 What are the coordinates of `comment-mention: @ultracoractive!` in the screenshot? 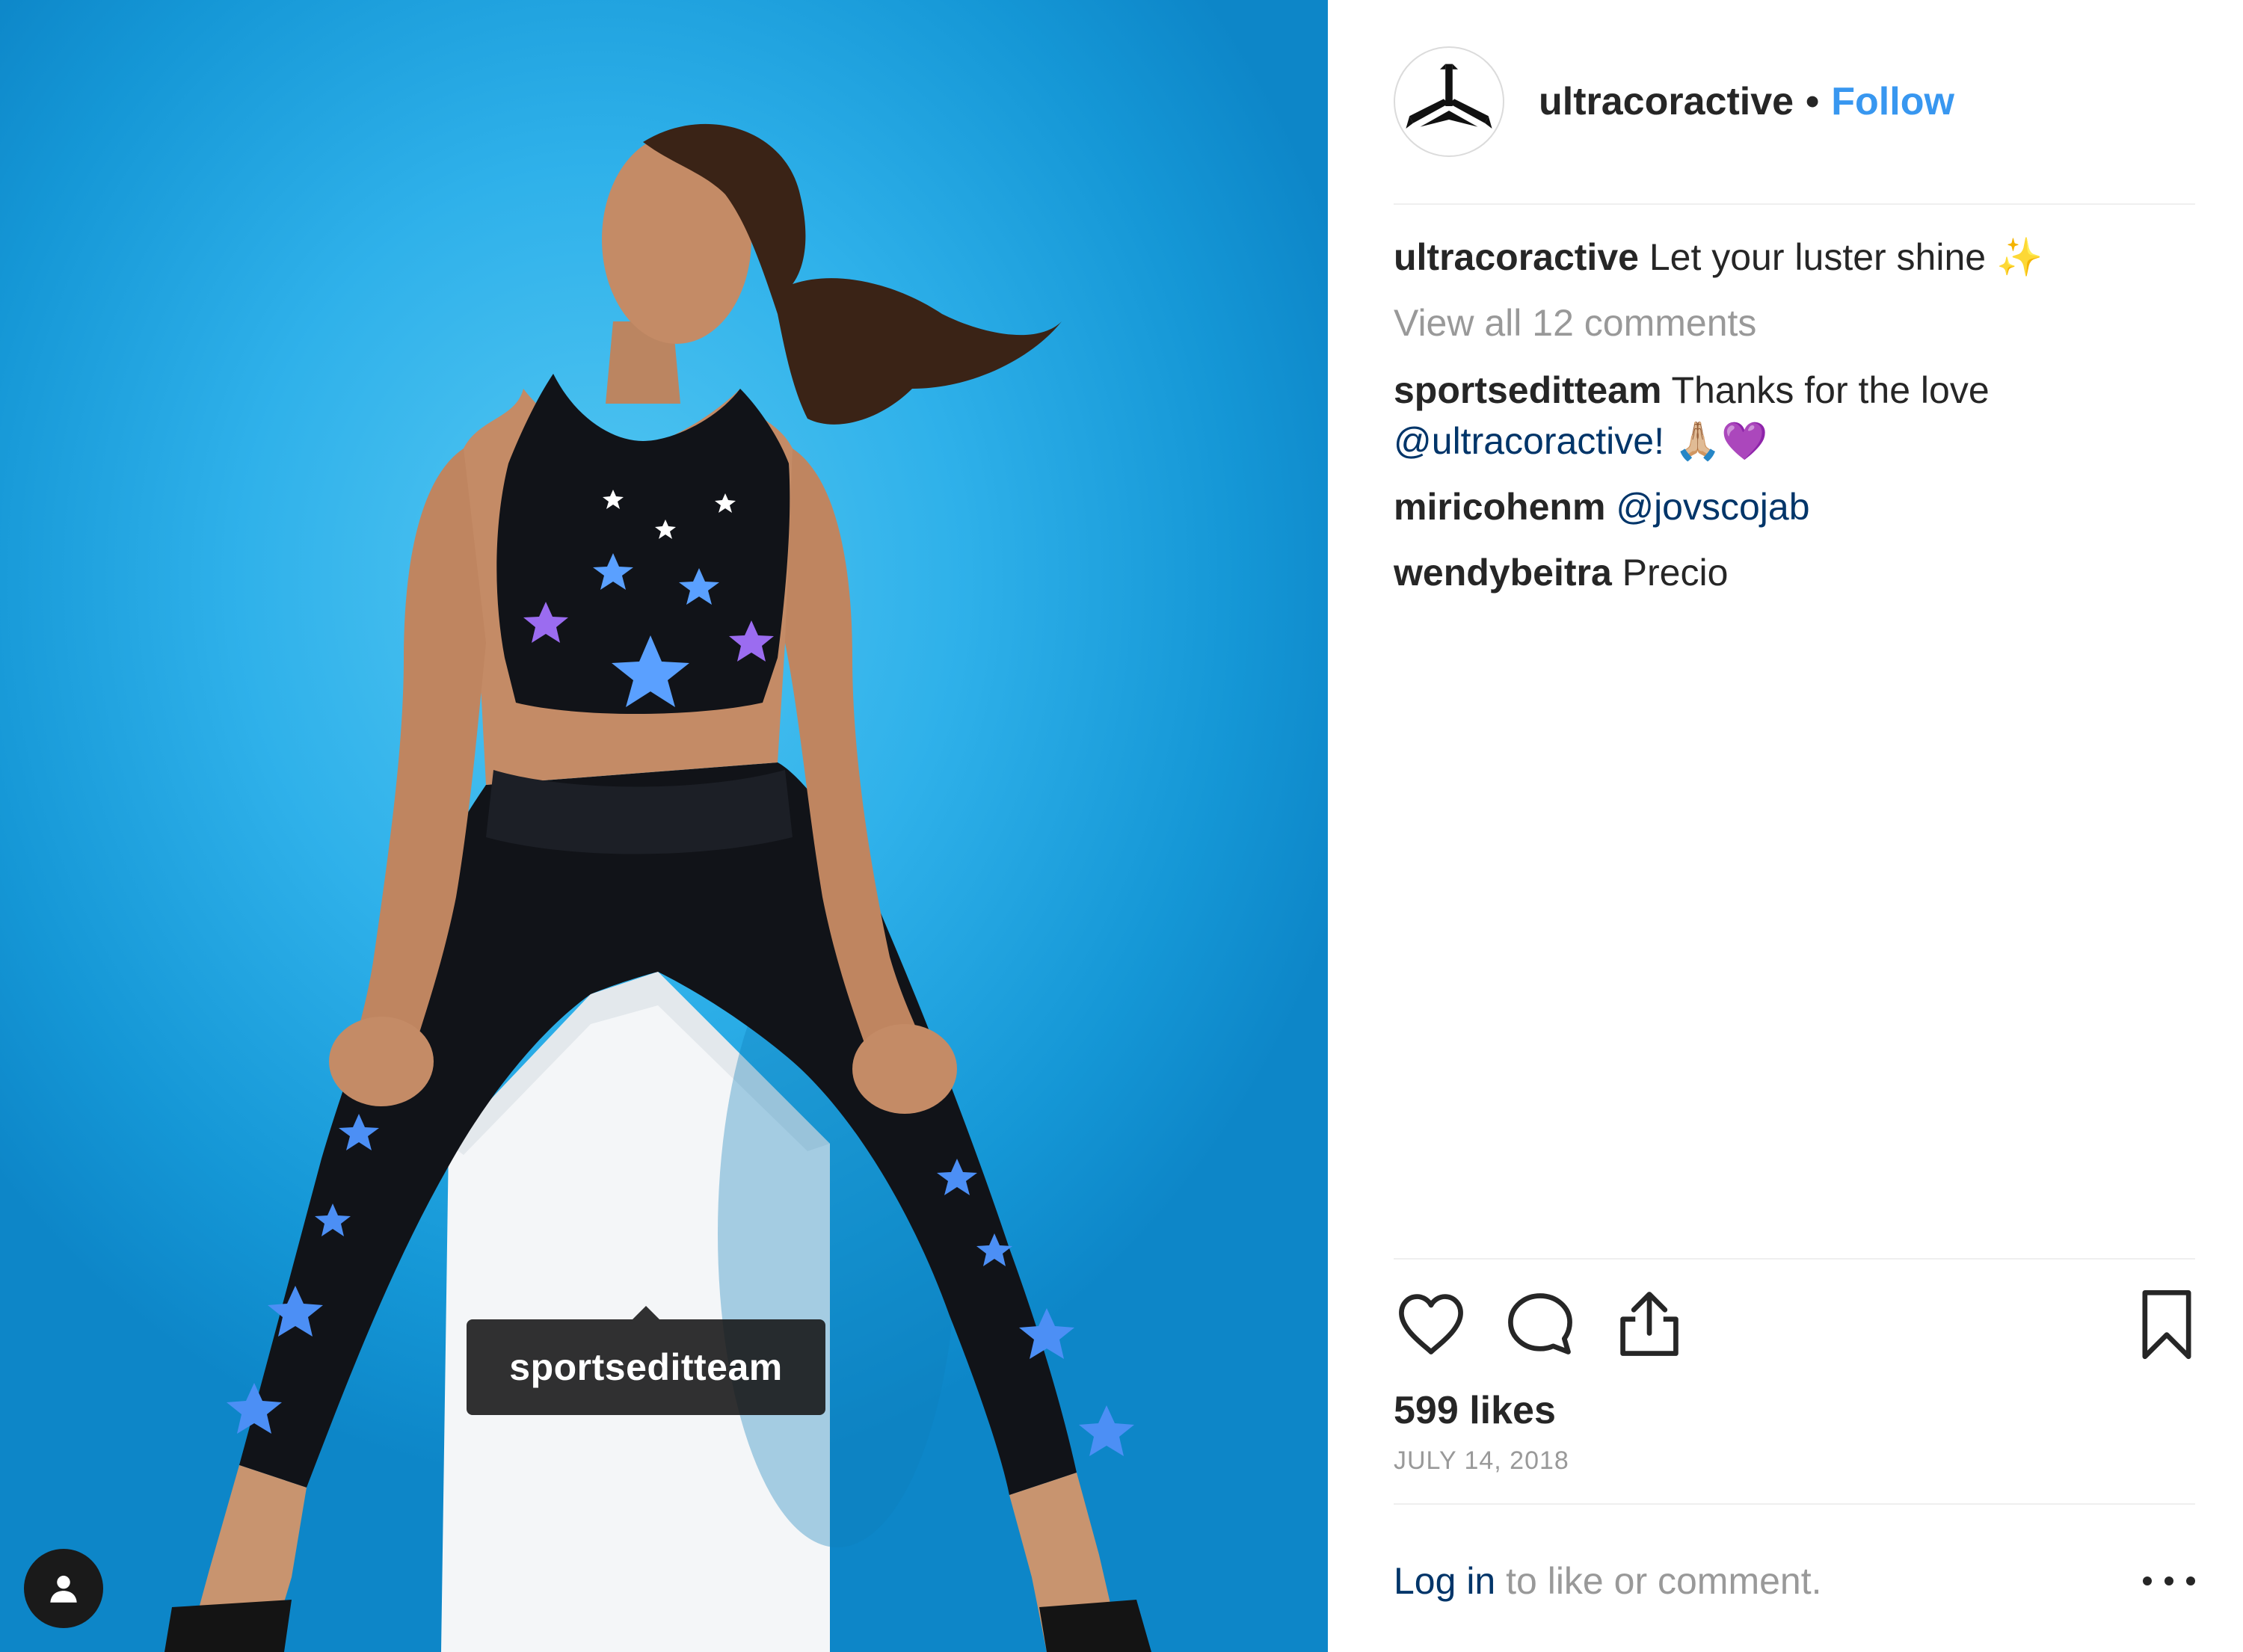 It's located at (1529, 441).